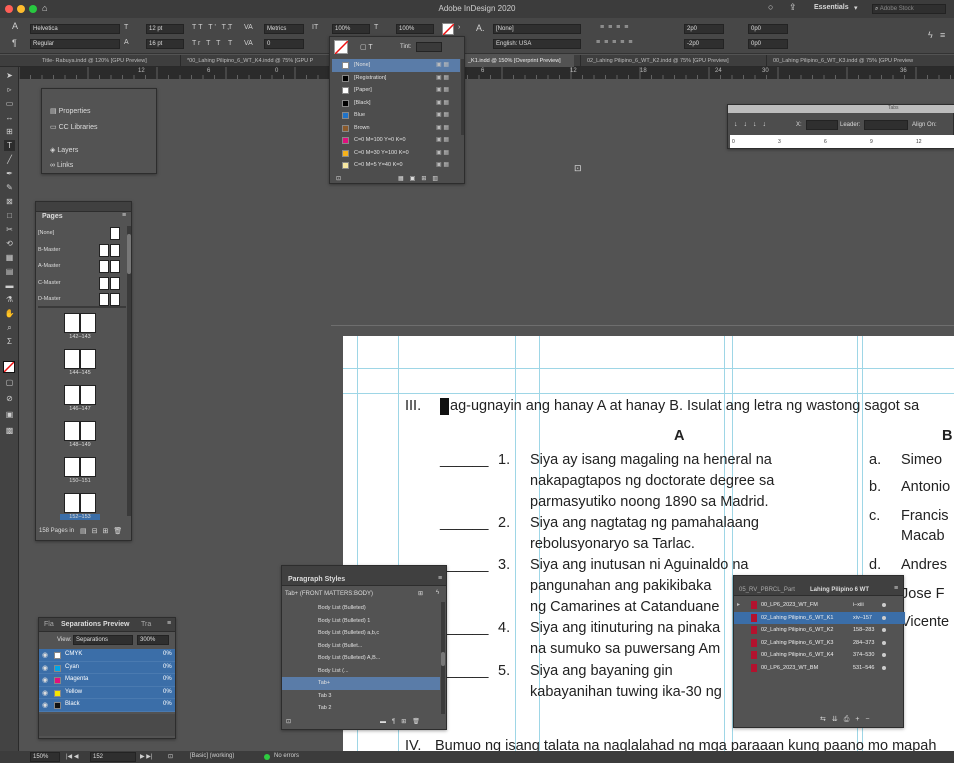 Image resolution: width=954 pixels, height=763 pixels. I want to click on swatch-row: [None] ▣ ▦, so click(396, 65).